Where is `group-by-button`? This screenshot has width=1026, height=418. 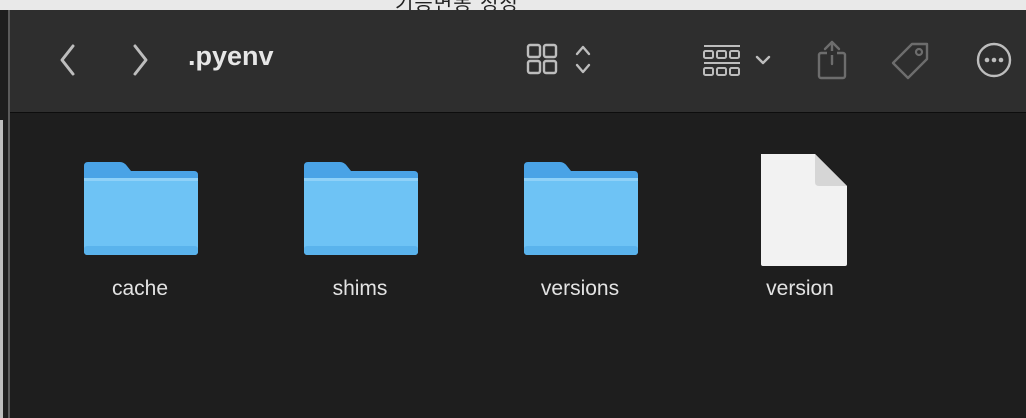
group-by-button is located at coordinates (740, 60).